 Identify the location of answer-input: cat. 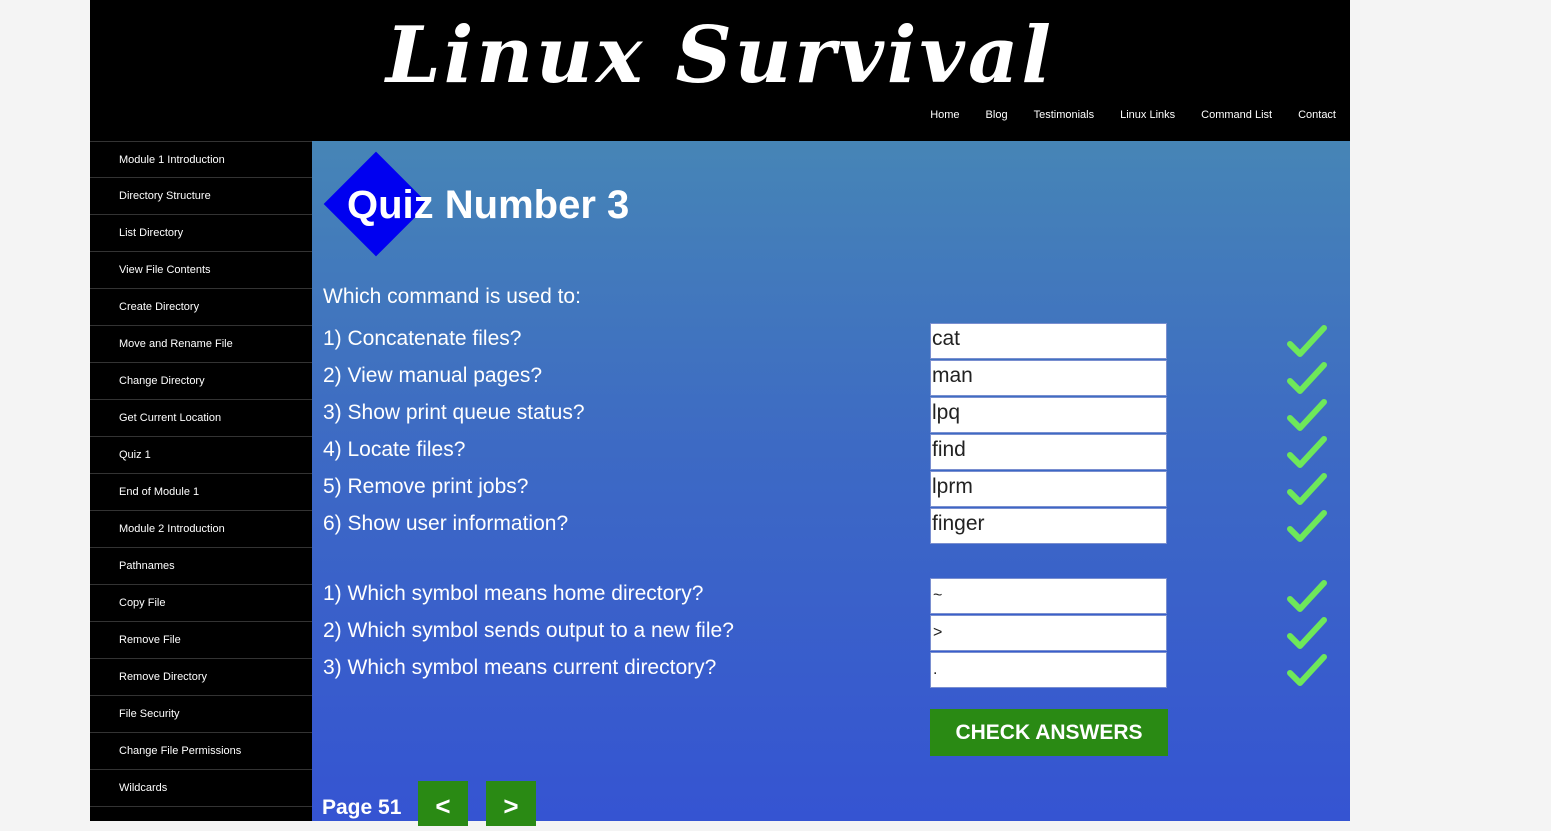
(1048, 341).